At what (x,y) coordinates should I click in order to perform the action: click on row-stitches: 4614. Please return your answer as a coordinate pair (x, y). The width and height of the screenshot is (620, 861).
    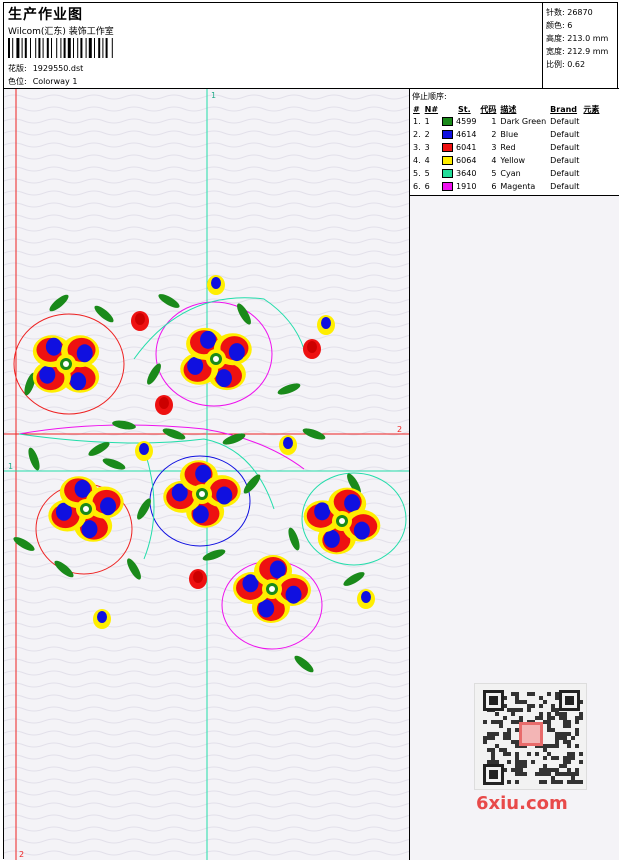
    Looking at the image, I should click on (459, 134).